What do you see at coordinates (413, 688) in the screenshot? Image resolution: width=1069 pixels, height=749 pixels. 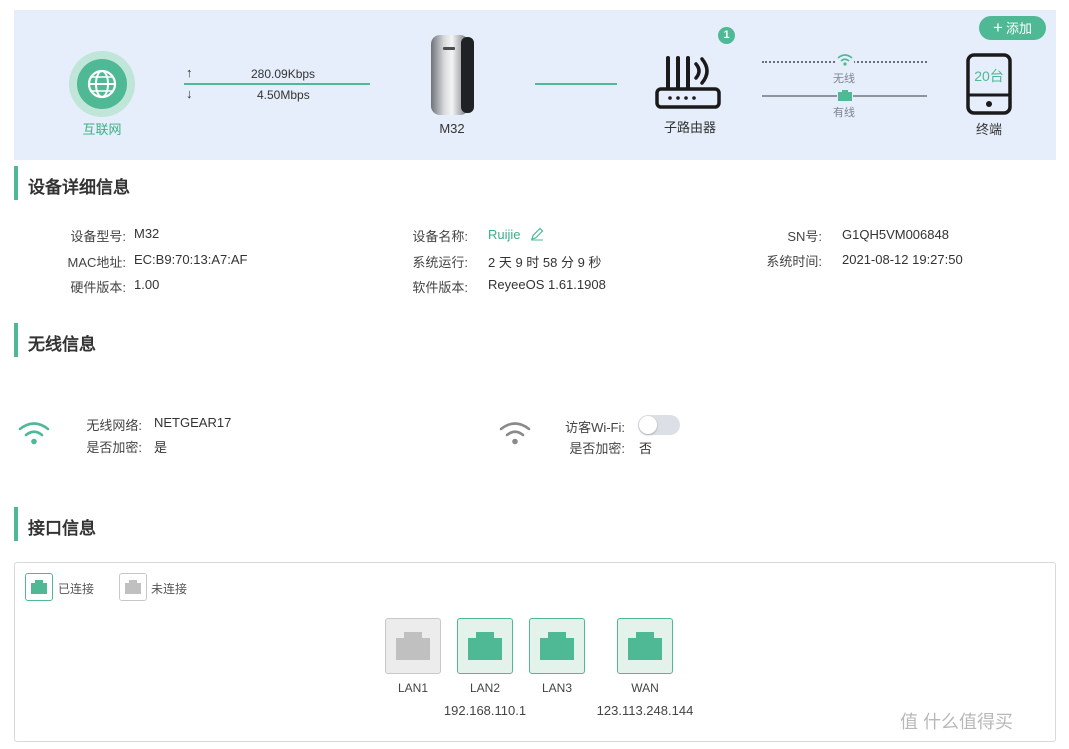 I see `port-lan1-label: LAN1` at bounding box center [413, 688].